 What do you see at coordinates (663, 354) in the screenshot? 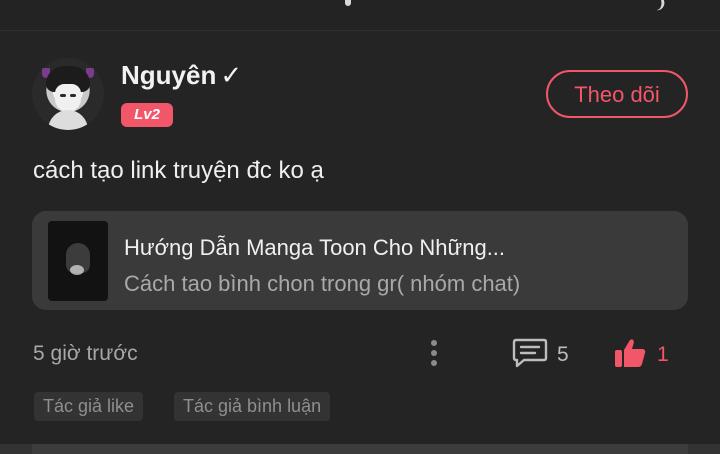
I see `like-count: 1` at bounding box center [663, 354].